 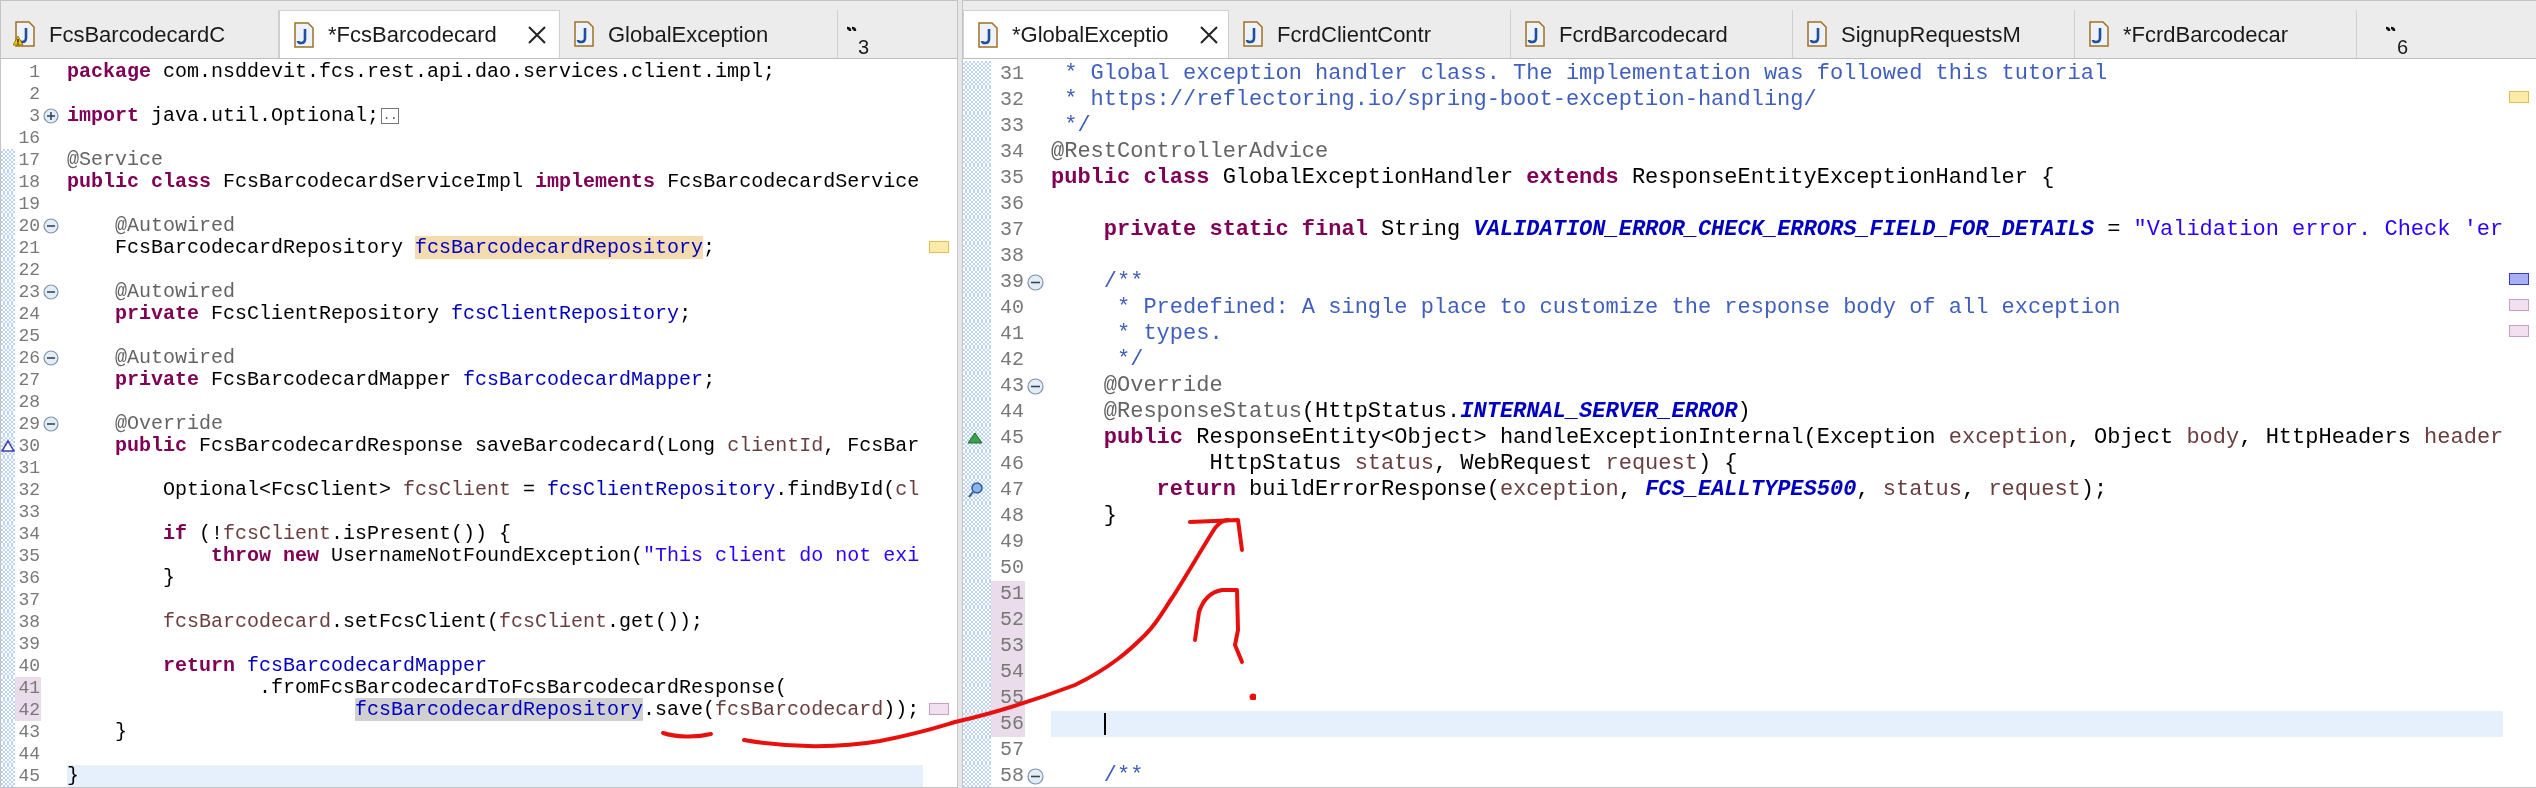 I want to click on line-number: 34, so click(x=1012, y=152).